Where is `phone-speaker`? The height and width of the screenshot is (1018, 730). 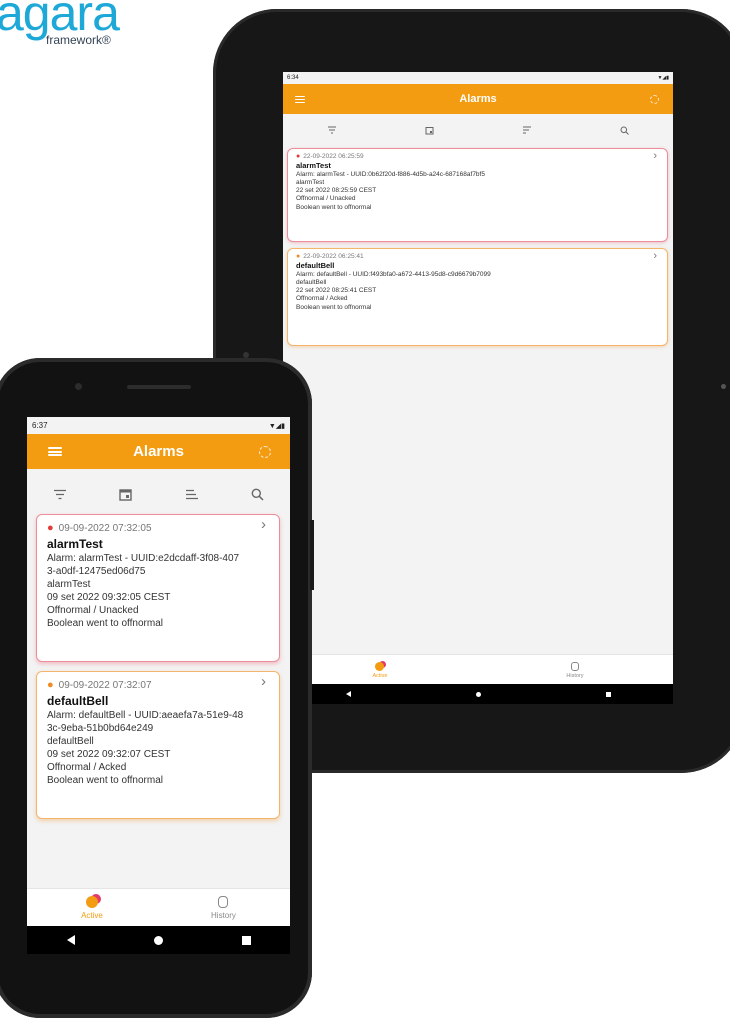
phone-speaker is located at coordinates (159, 387).